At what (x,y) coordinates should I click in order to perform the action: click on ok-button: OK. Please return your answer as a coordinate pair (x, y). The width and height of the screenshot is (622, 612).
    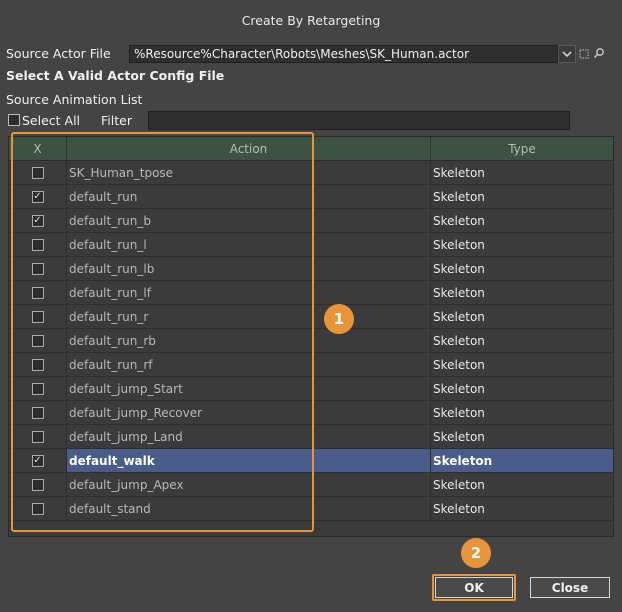
    Looking at the image, I should click on (474, 587).